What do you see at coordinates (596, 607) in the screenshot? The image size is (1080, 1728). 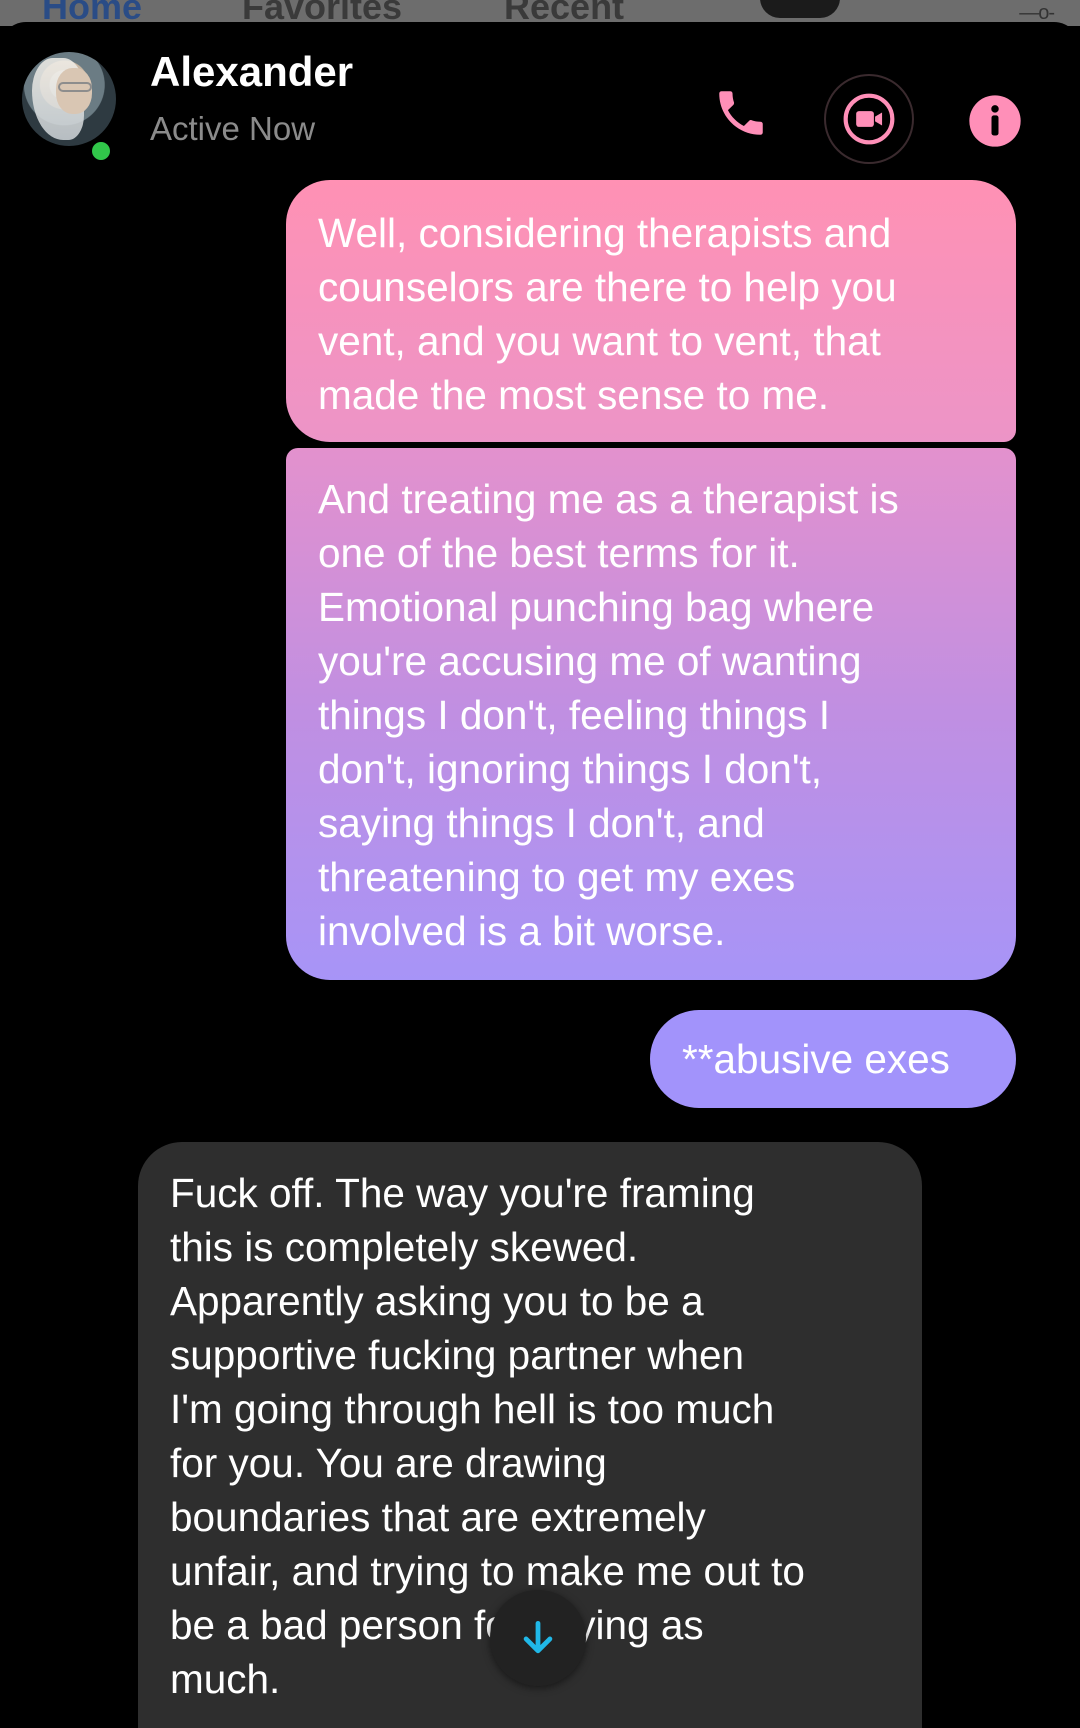 I see `message-text-line: Emotional punching bag where` at bounding box center [596, 607].